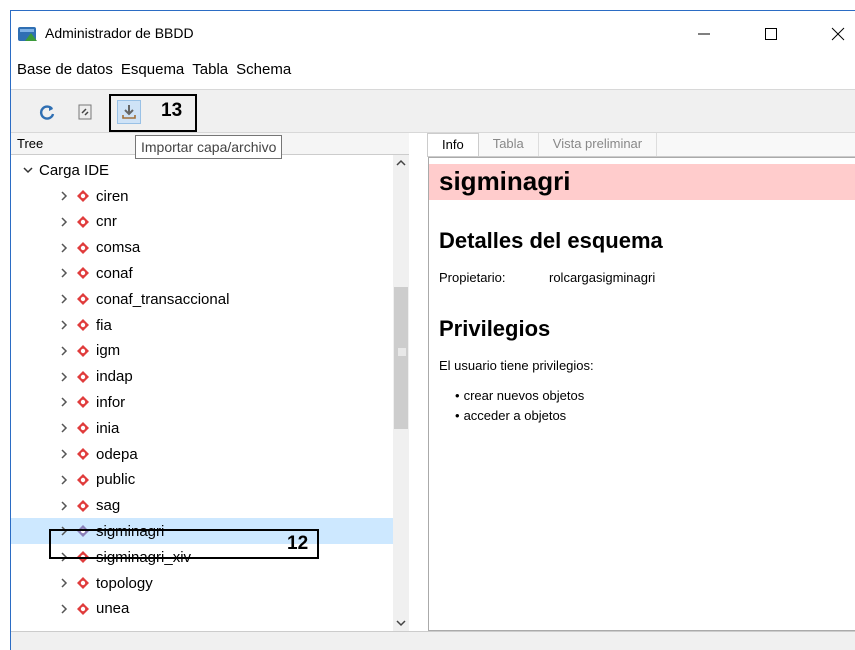 The width and height of the screenshot is (855, 650). What do you see at coordinates (108, 506) in the screenshot?
I see `tree-item-label: sag` at bounding box center [108, 506].